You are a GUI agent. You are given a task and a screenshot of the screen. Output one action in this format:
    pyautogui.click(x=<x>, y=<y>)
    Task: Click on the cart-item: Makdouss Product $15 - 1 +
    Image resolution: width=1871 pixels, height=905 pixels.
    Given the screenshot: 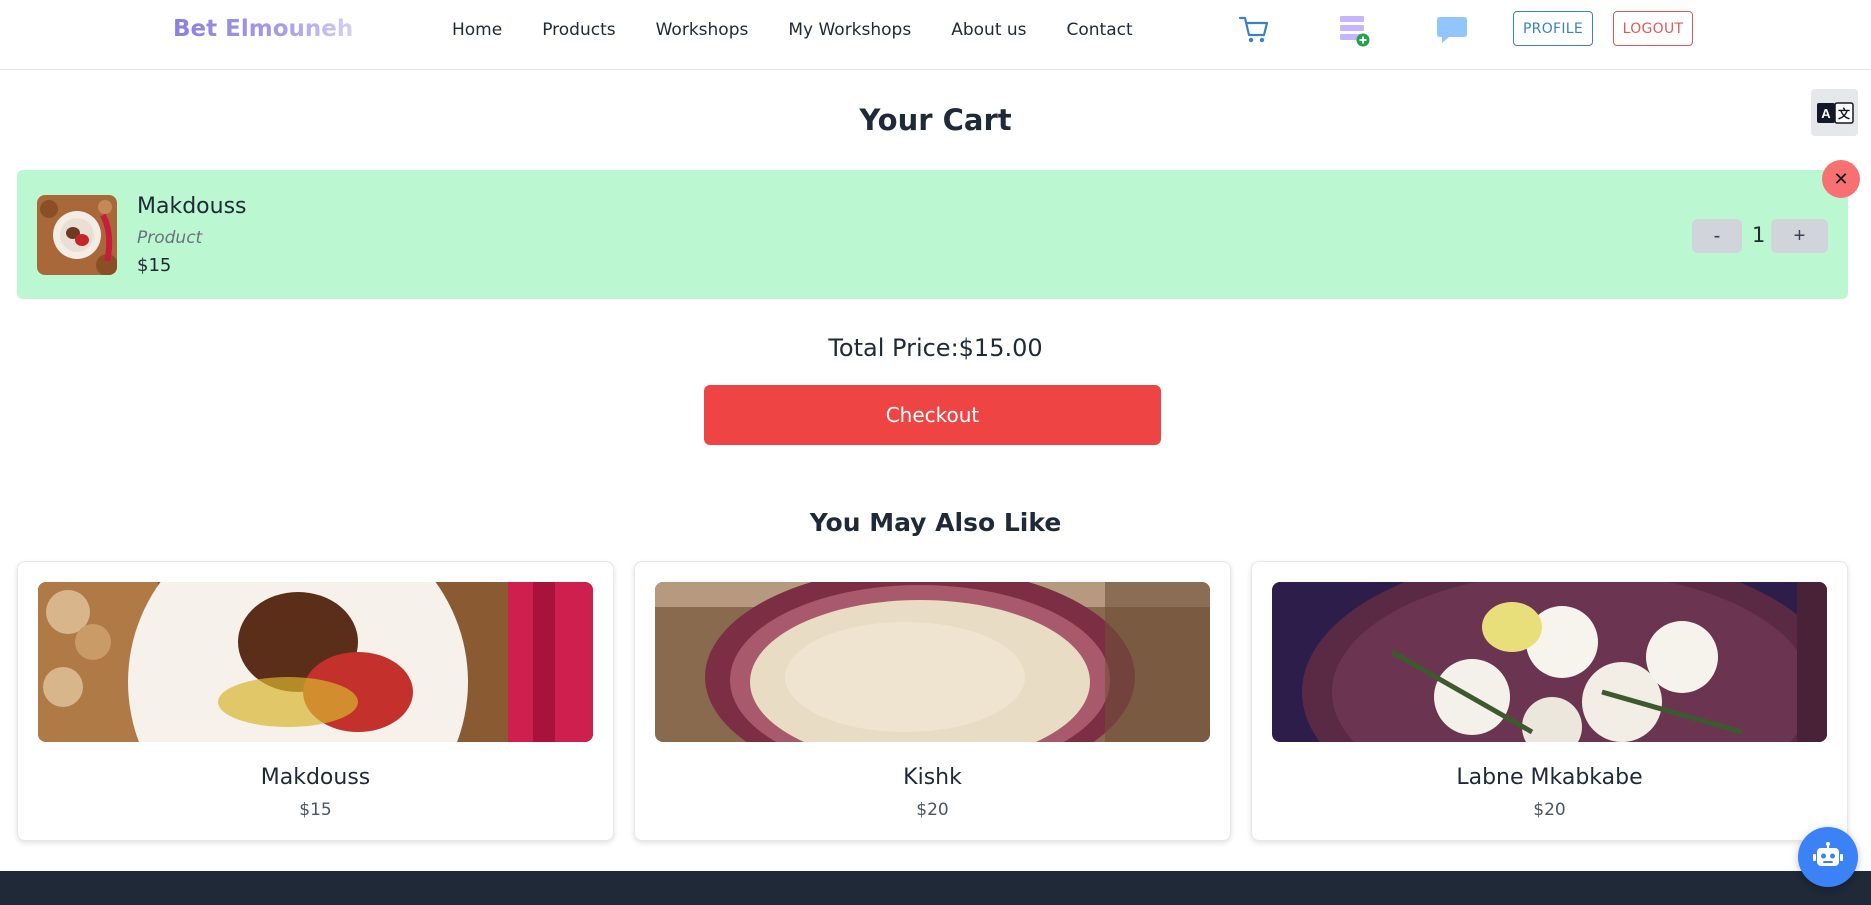 What is the action you would take?
    pyautogui.click(x=932, y=234)
    